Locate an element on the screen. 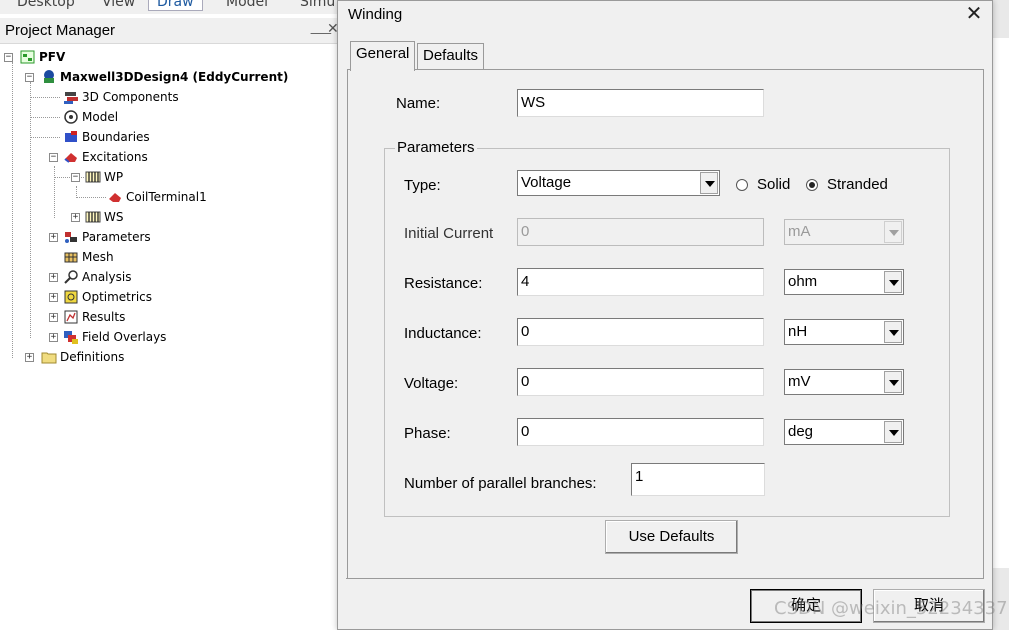 Image resolution: width=1009 pixels, height=630 pixels. tree-item-label: Maxwell3DDesign4 (EddyCurrent) is located at coordinates (174, 77).